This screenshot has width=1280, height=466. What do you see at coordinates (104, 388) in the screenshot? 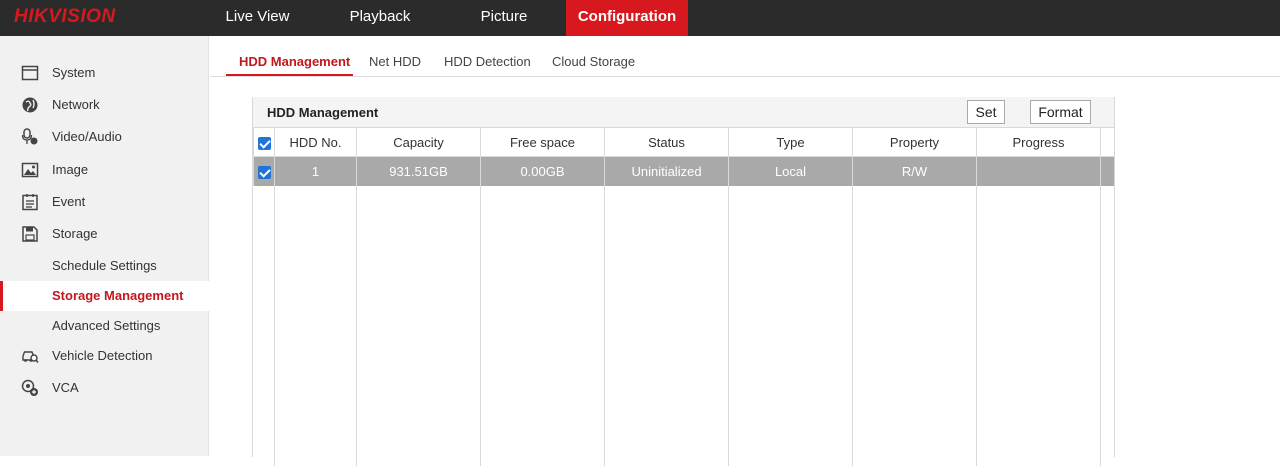
I see `sidebar-item-vca: VCA` at bounding box center [104, 388].